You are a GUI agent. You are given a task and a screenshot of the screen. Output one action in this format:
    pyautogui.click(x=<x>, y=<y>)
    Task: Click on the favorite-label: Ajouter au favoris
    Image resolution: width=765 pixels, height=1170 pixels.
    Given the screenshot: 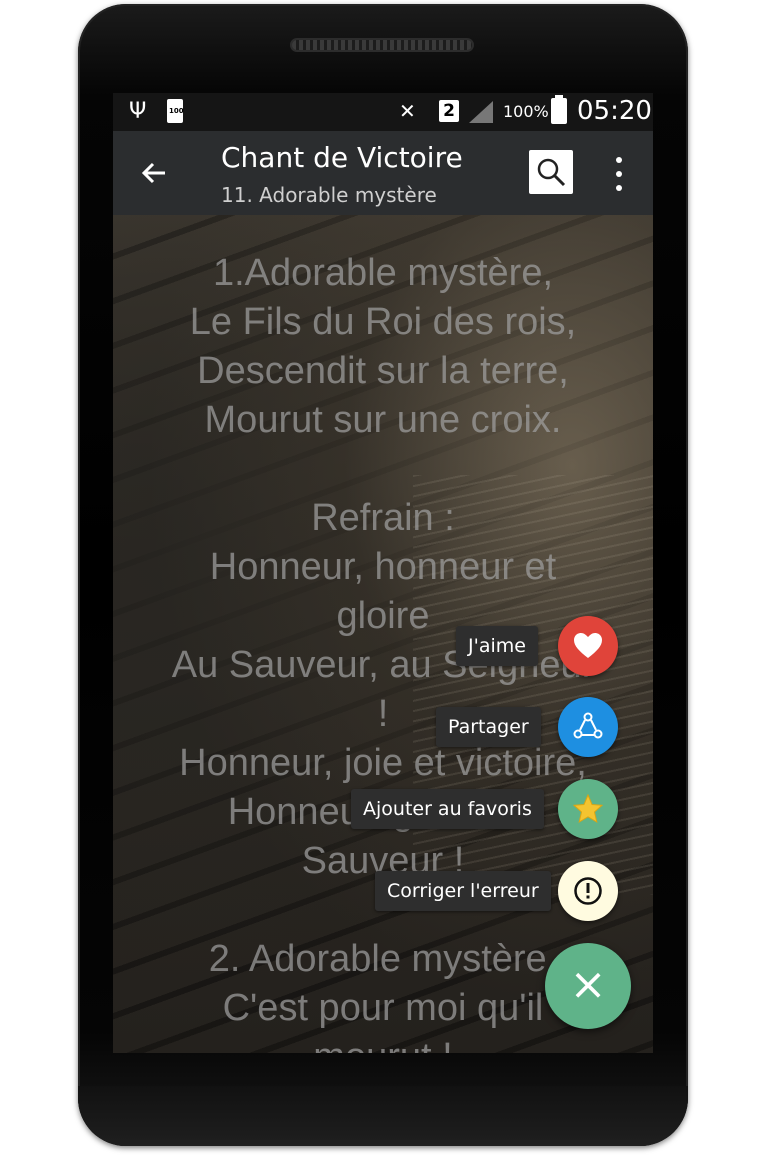 What is the action you would take?
    pyautogui.click(x=447, y=809)
    